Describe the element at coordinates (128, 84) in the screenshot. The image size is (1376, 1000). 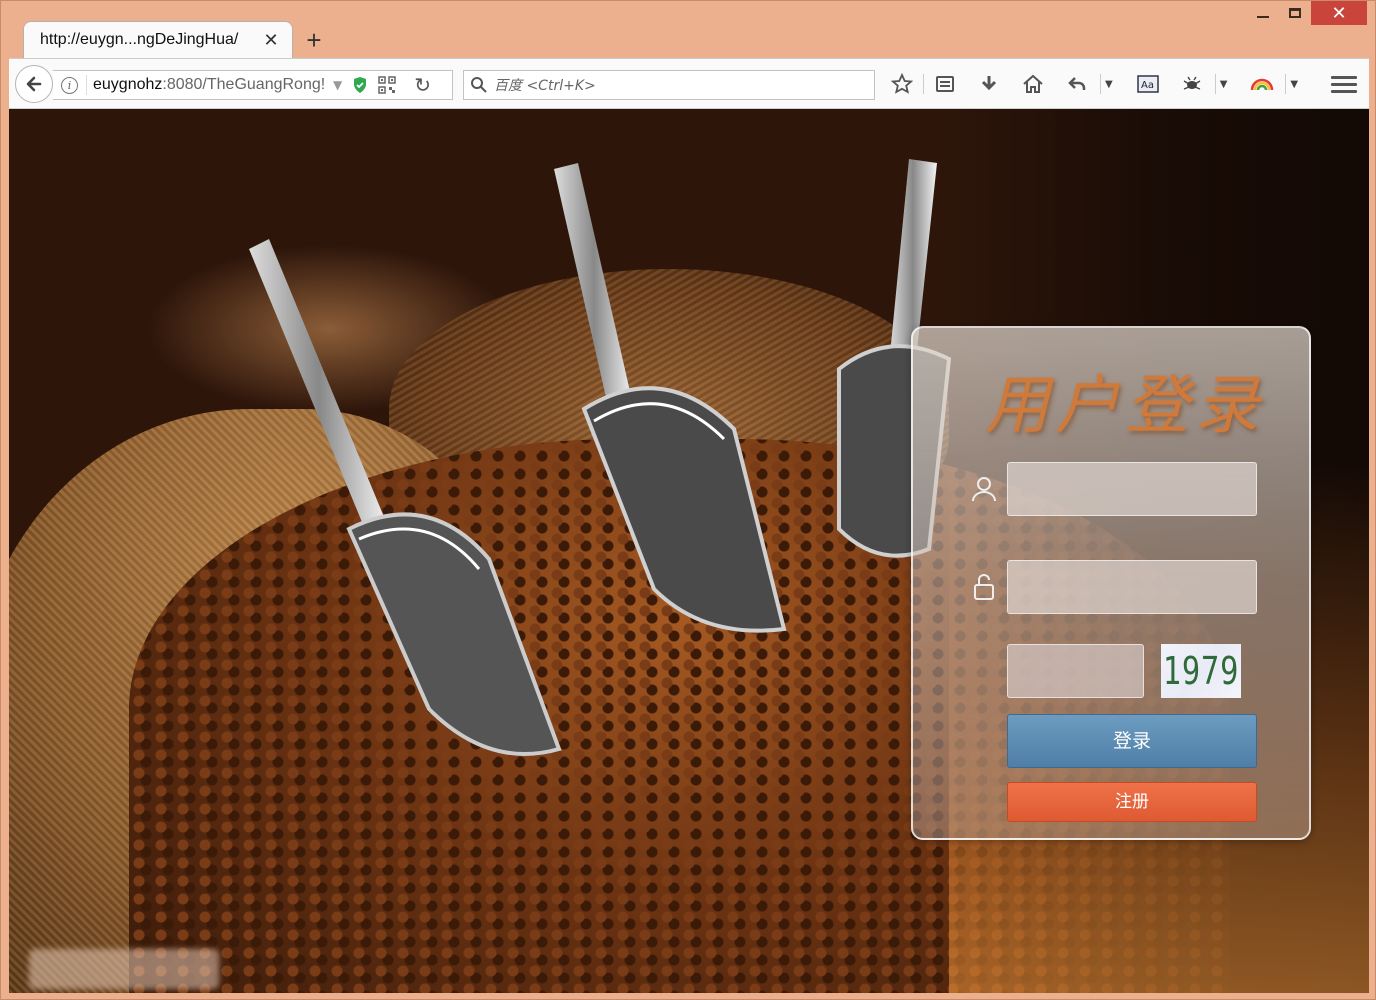
I see `url-host: euygnohz` at that location.